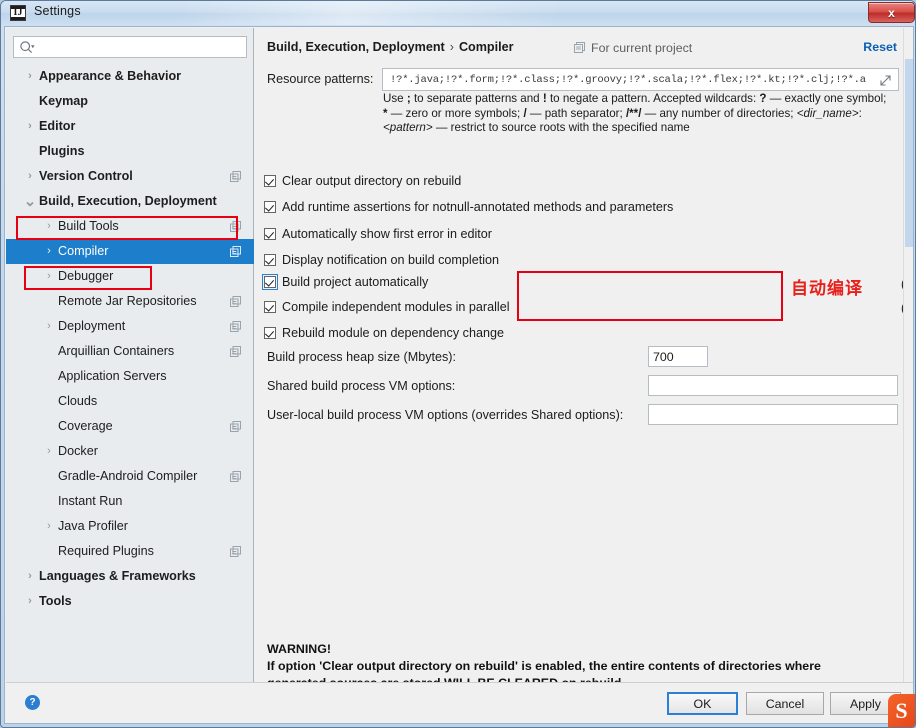 The height and width of the screenshot is (728, 916). Describe the element at coordinates (130, 601) in the screenshot. I see `sidebar-item-tools: › Tools` at that location.